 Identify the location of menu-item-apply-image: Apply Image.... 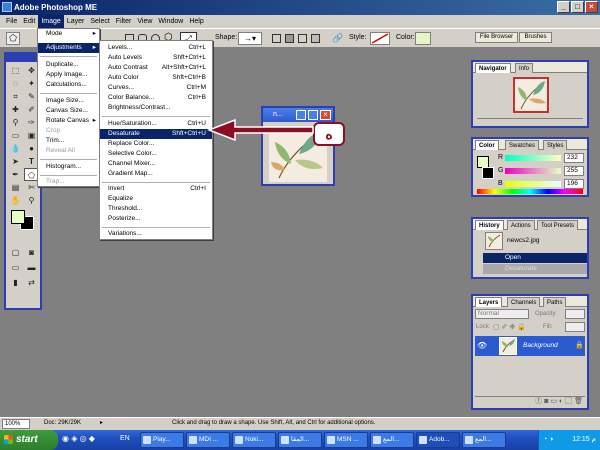
(68, 75).